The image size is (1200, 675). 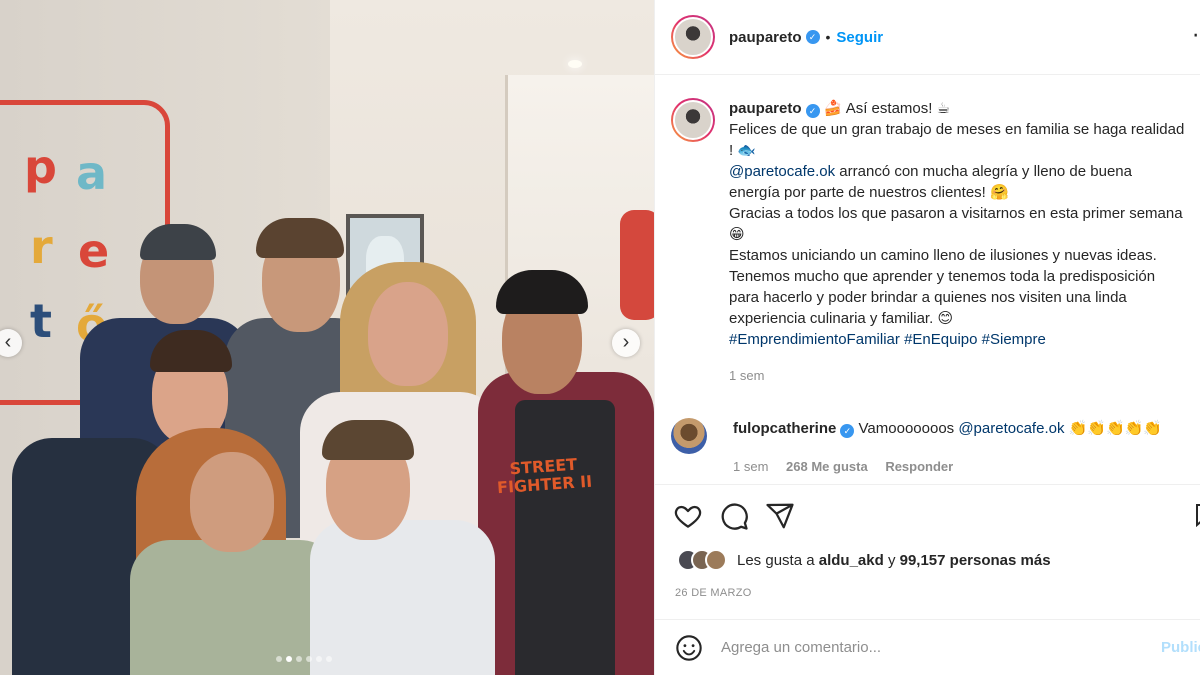 What do you see at coordinates (831, 318) in the screenshot?
I see `caption-line: experiencia culinaria y familiar.` at bounding box center [831, 318].